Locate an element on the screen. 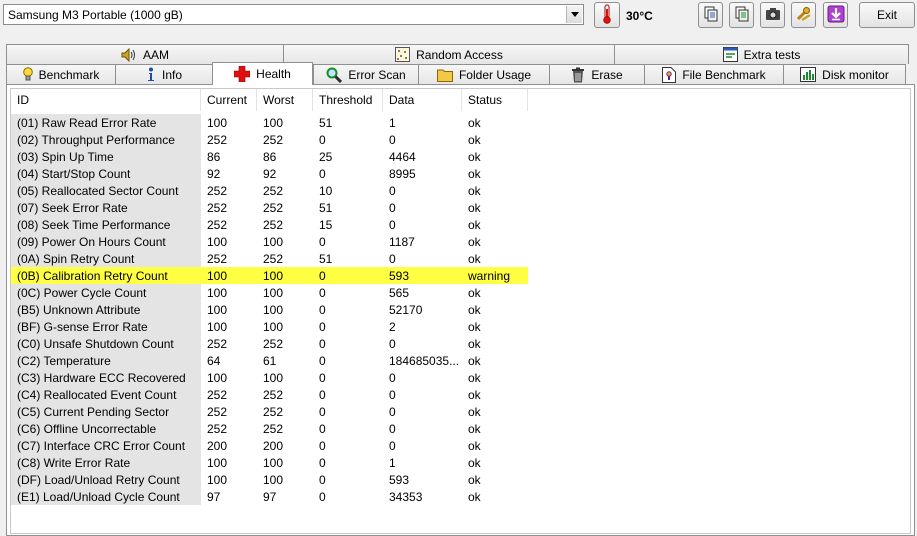 Image resolution: width=917 pixels, height=536 pixels. table-row: (DF) Load/Unload Retry Count 100 100 0 593 ok is located at coordinates (460, 479).